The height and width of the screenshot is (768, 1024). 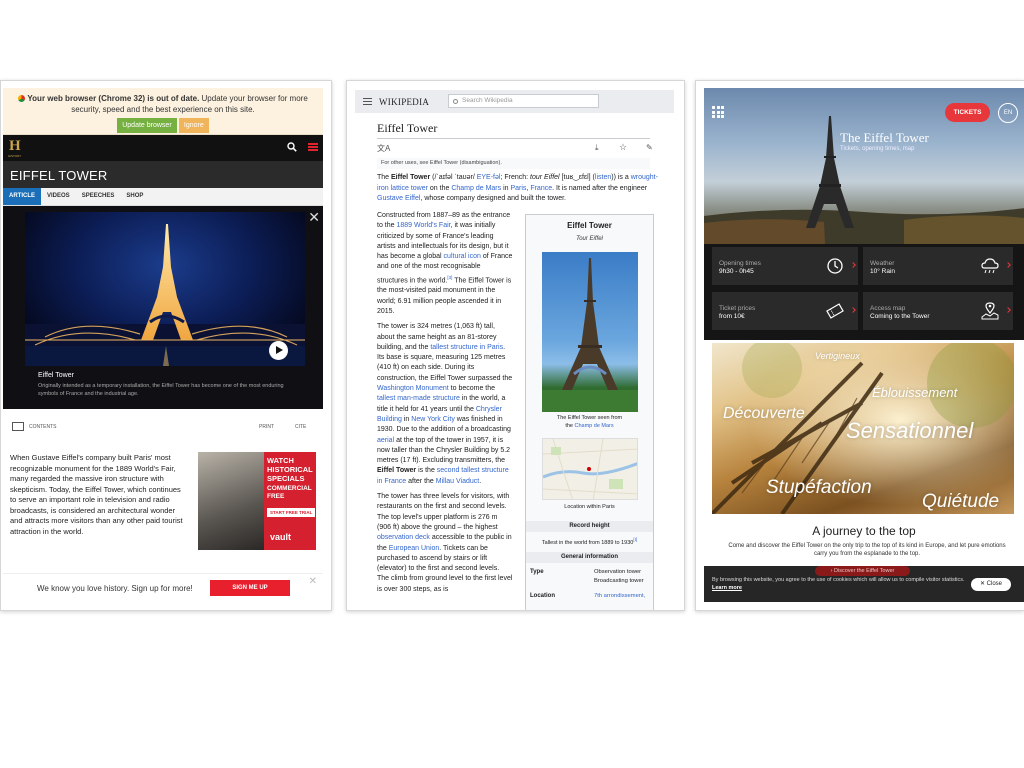 I want to click on france-link: France, so click(x=541, y=188).